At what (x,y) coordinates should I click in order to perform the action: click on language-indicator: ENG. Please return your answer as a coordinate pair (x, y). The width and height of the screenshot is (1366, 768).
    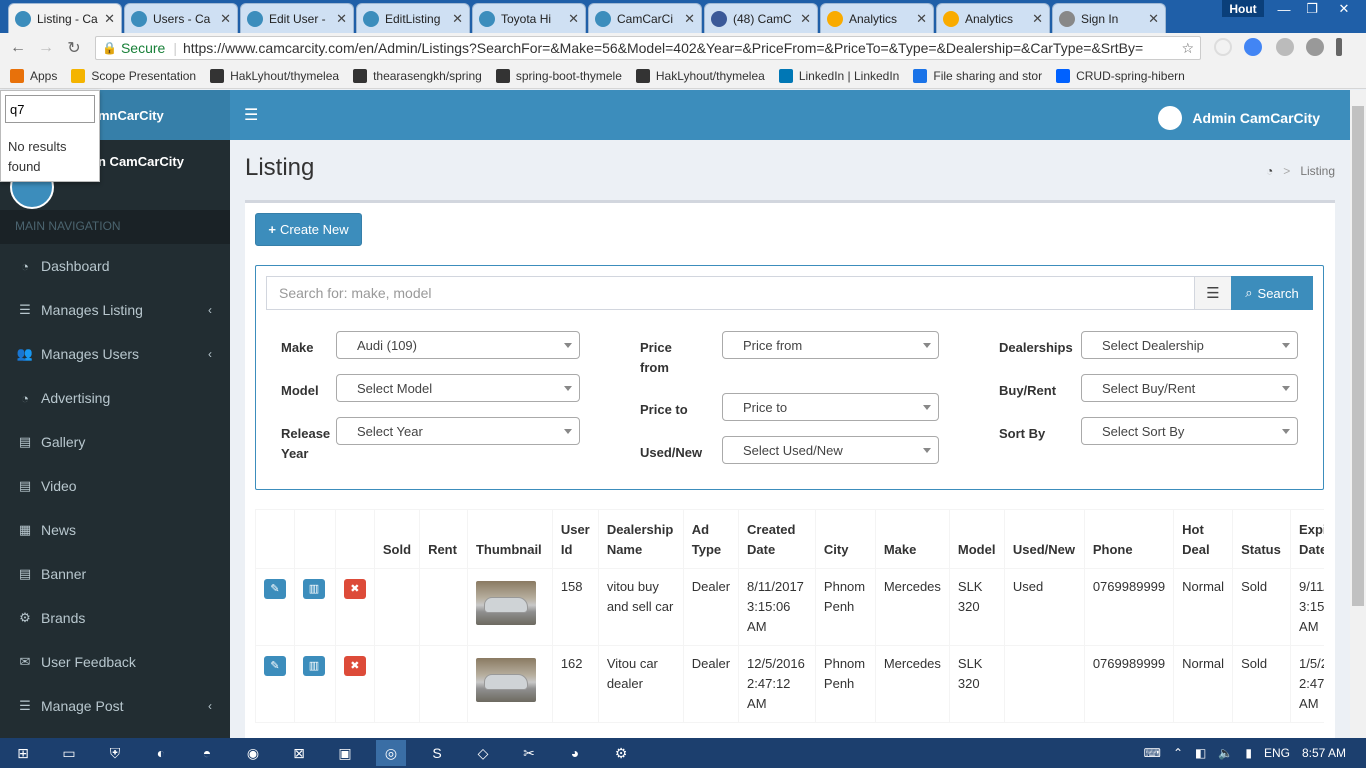
    Looking at the image, I should click on (1277, 753).